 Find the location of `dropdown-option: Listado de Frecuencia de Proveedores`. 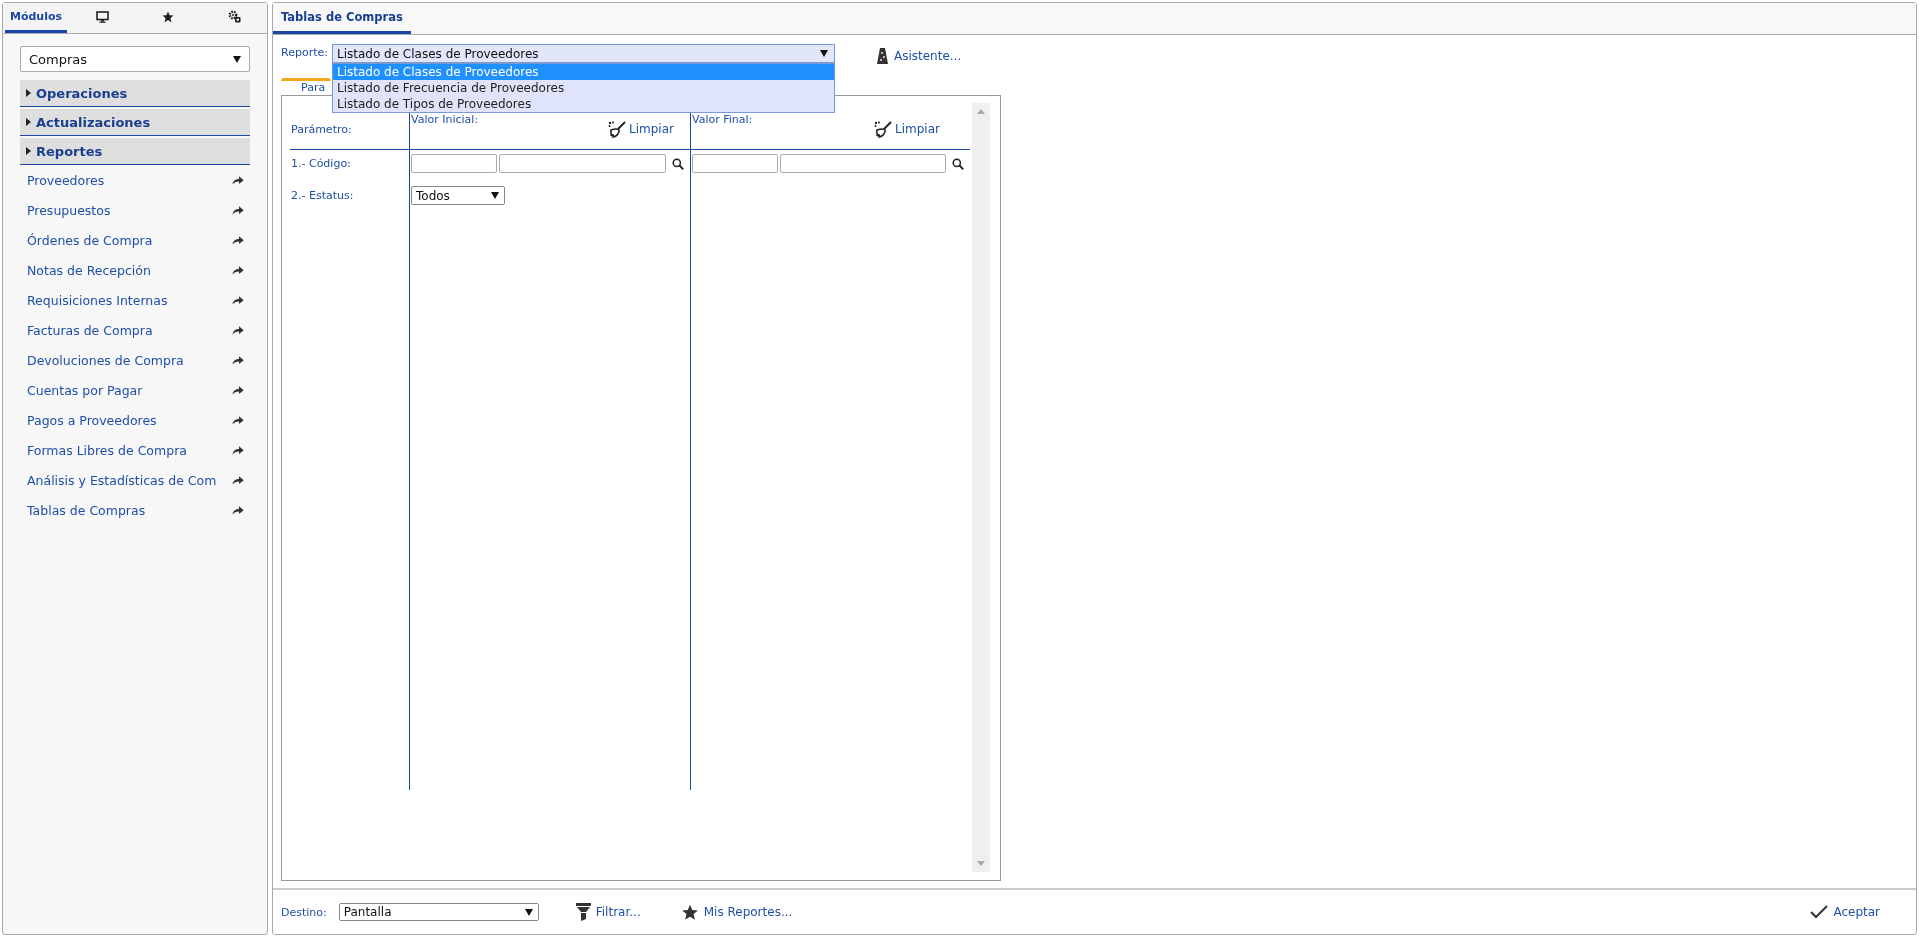

dropdown-option: Listado de Frecuencia de Proveedores is located at coordinates (583, 88).